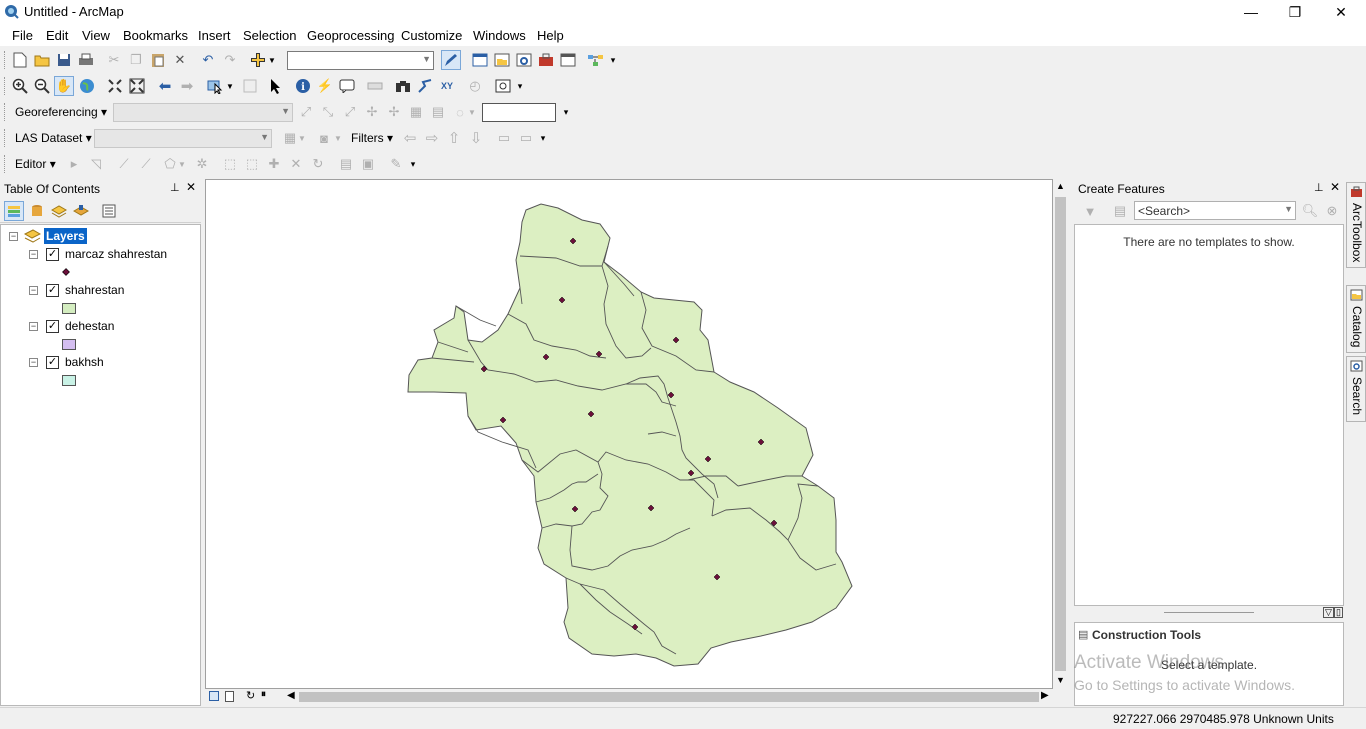  I want to click on undo-icon: ↶, so click(208, 60).